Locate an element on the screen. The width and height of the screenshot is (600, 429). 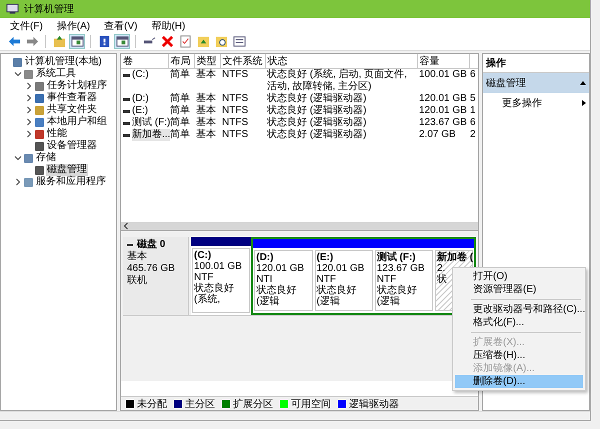
table-cell: 123.67 GB is located at coordinates (443, 122).